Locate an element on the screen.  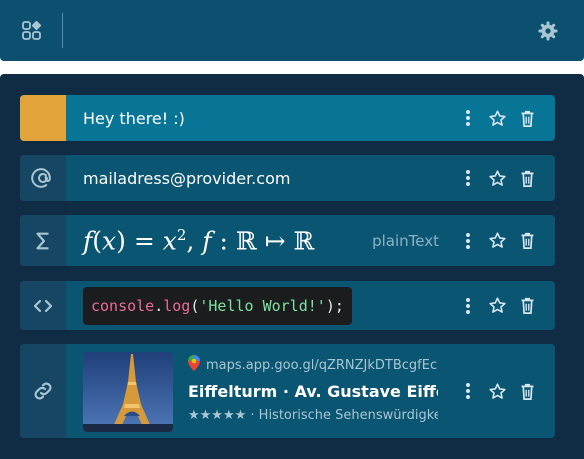
clip-row-code: console. log('Hello World!'); is located at coordinates (287, 305).